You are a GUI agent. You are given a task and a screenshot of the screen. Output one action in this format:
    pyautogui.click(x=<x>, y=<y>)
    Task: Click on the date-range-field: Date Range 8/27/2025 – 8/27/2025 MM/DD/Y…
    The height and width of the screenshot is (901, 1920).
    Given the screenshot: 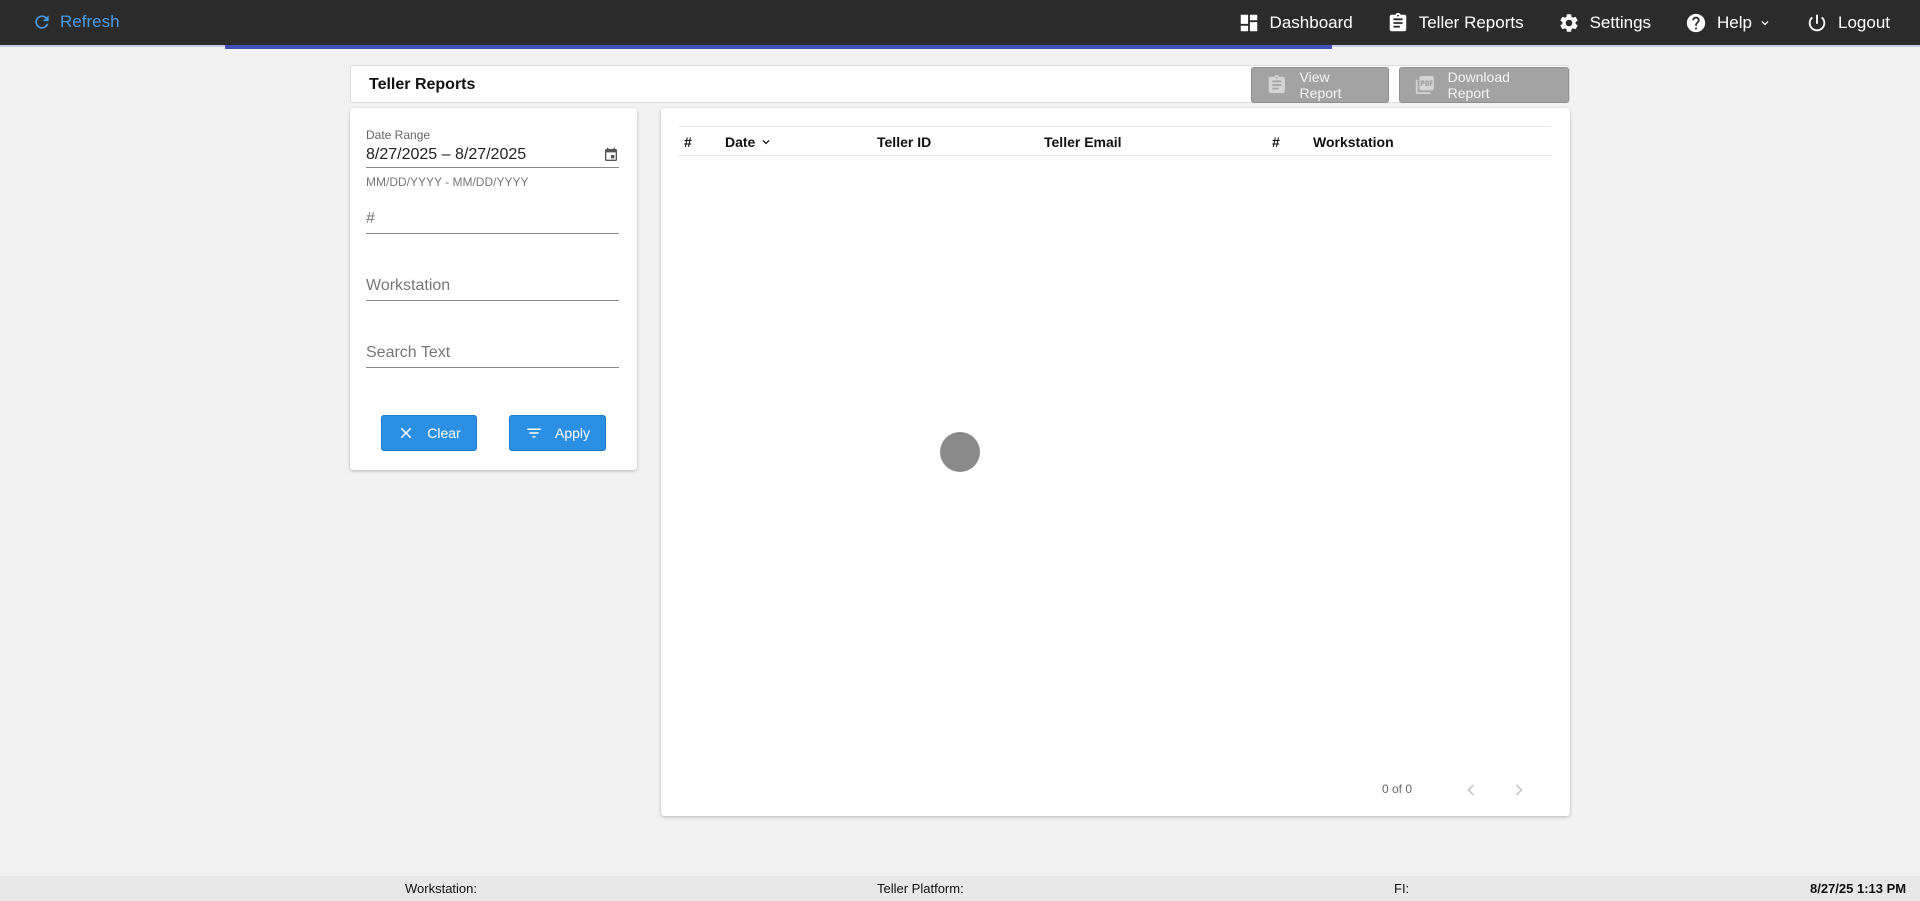 What is the action you would take?
    pyautogui.click(x=492, y=158)
    